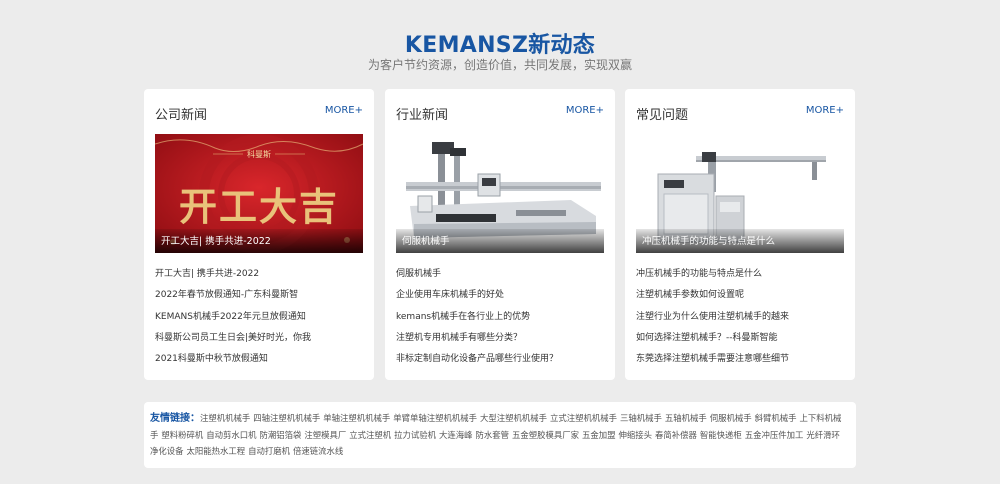 The image size is (1000, 484). What do you see at coordinates (741, 341) in the screenshot?
I see `list-item: 如何选择注塑机械手？--科曼斯智能` at bounding box center [741, 341].